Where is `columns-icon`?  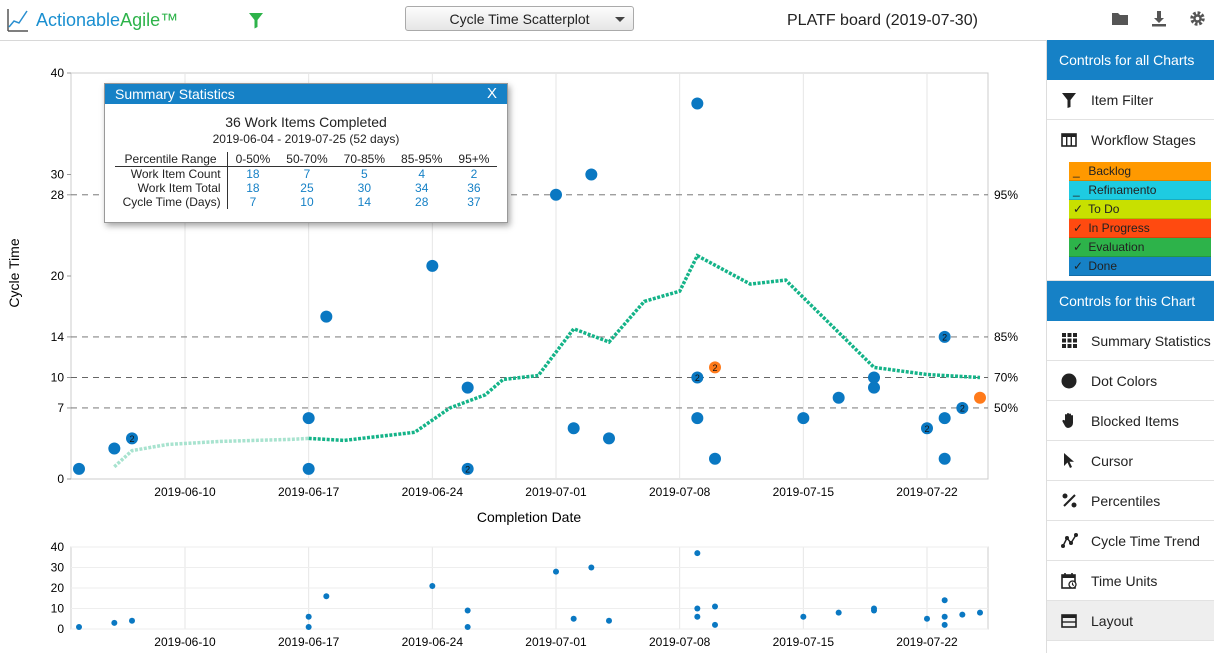
columns-icon is located at coordinates (1069, 140).